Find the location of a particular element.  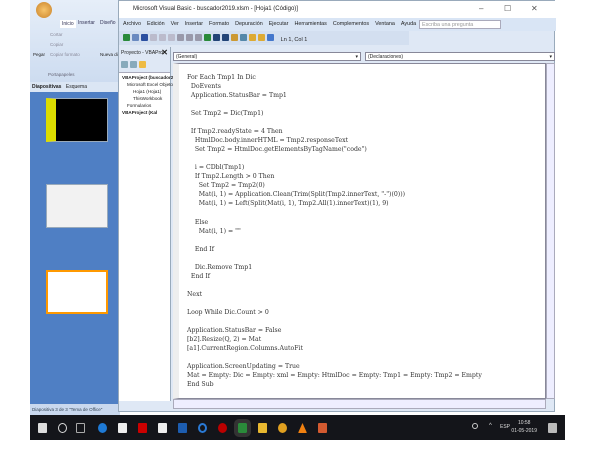

menu-insertar: Insertar is located at coordinates (194, 24).